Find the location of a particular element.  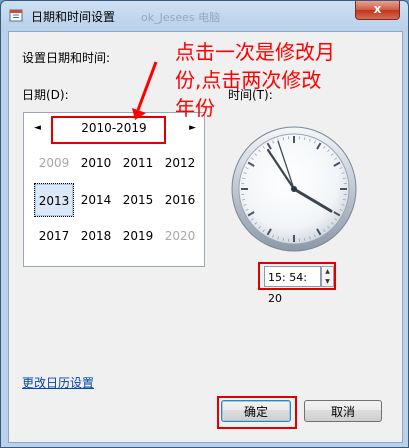

next-decade-icon: ► is located at coordinates (192, 128).